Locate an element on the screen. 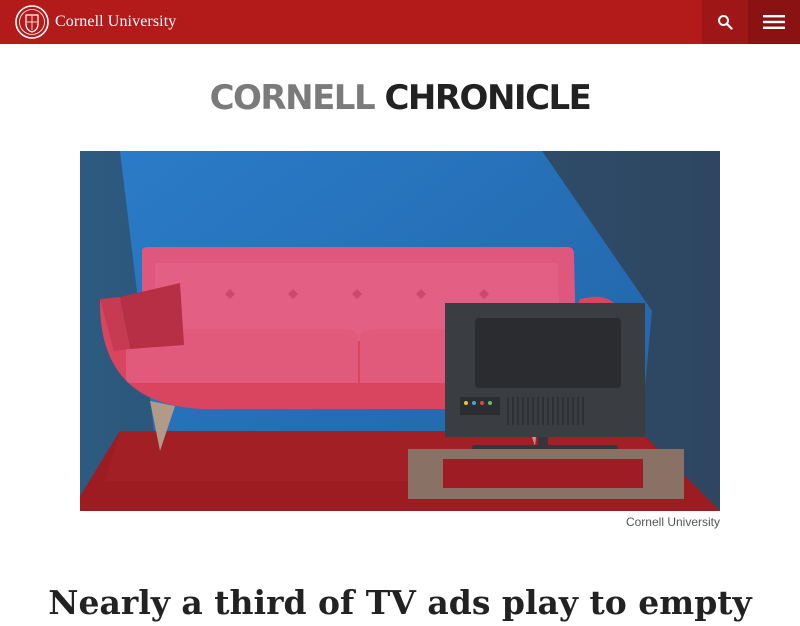 Image resolution: width=800 pixels, height=626 pixels. menu-button is located at coordinates (774, 22).